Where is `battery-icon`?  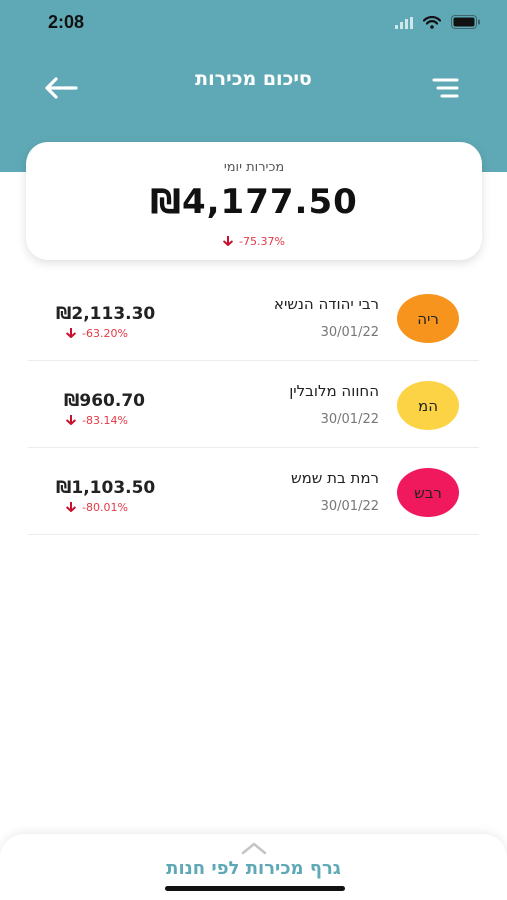
battery-icon is located at coordinates (466, 23).